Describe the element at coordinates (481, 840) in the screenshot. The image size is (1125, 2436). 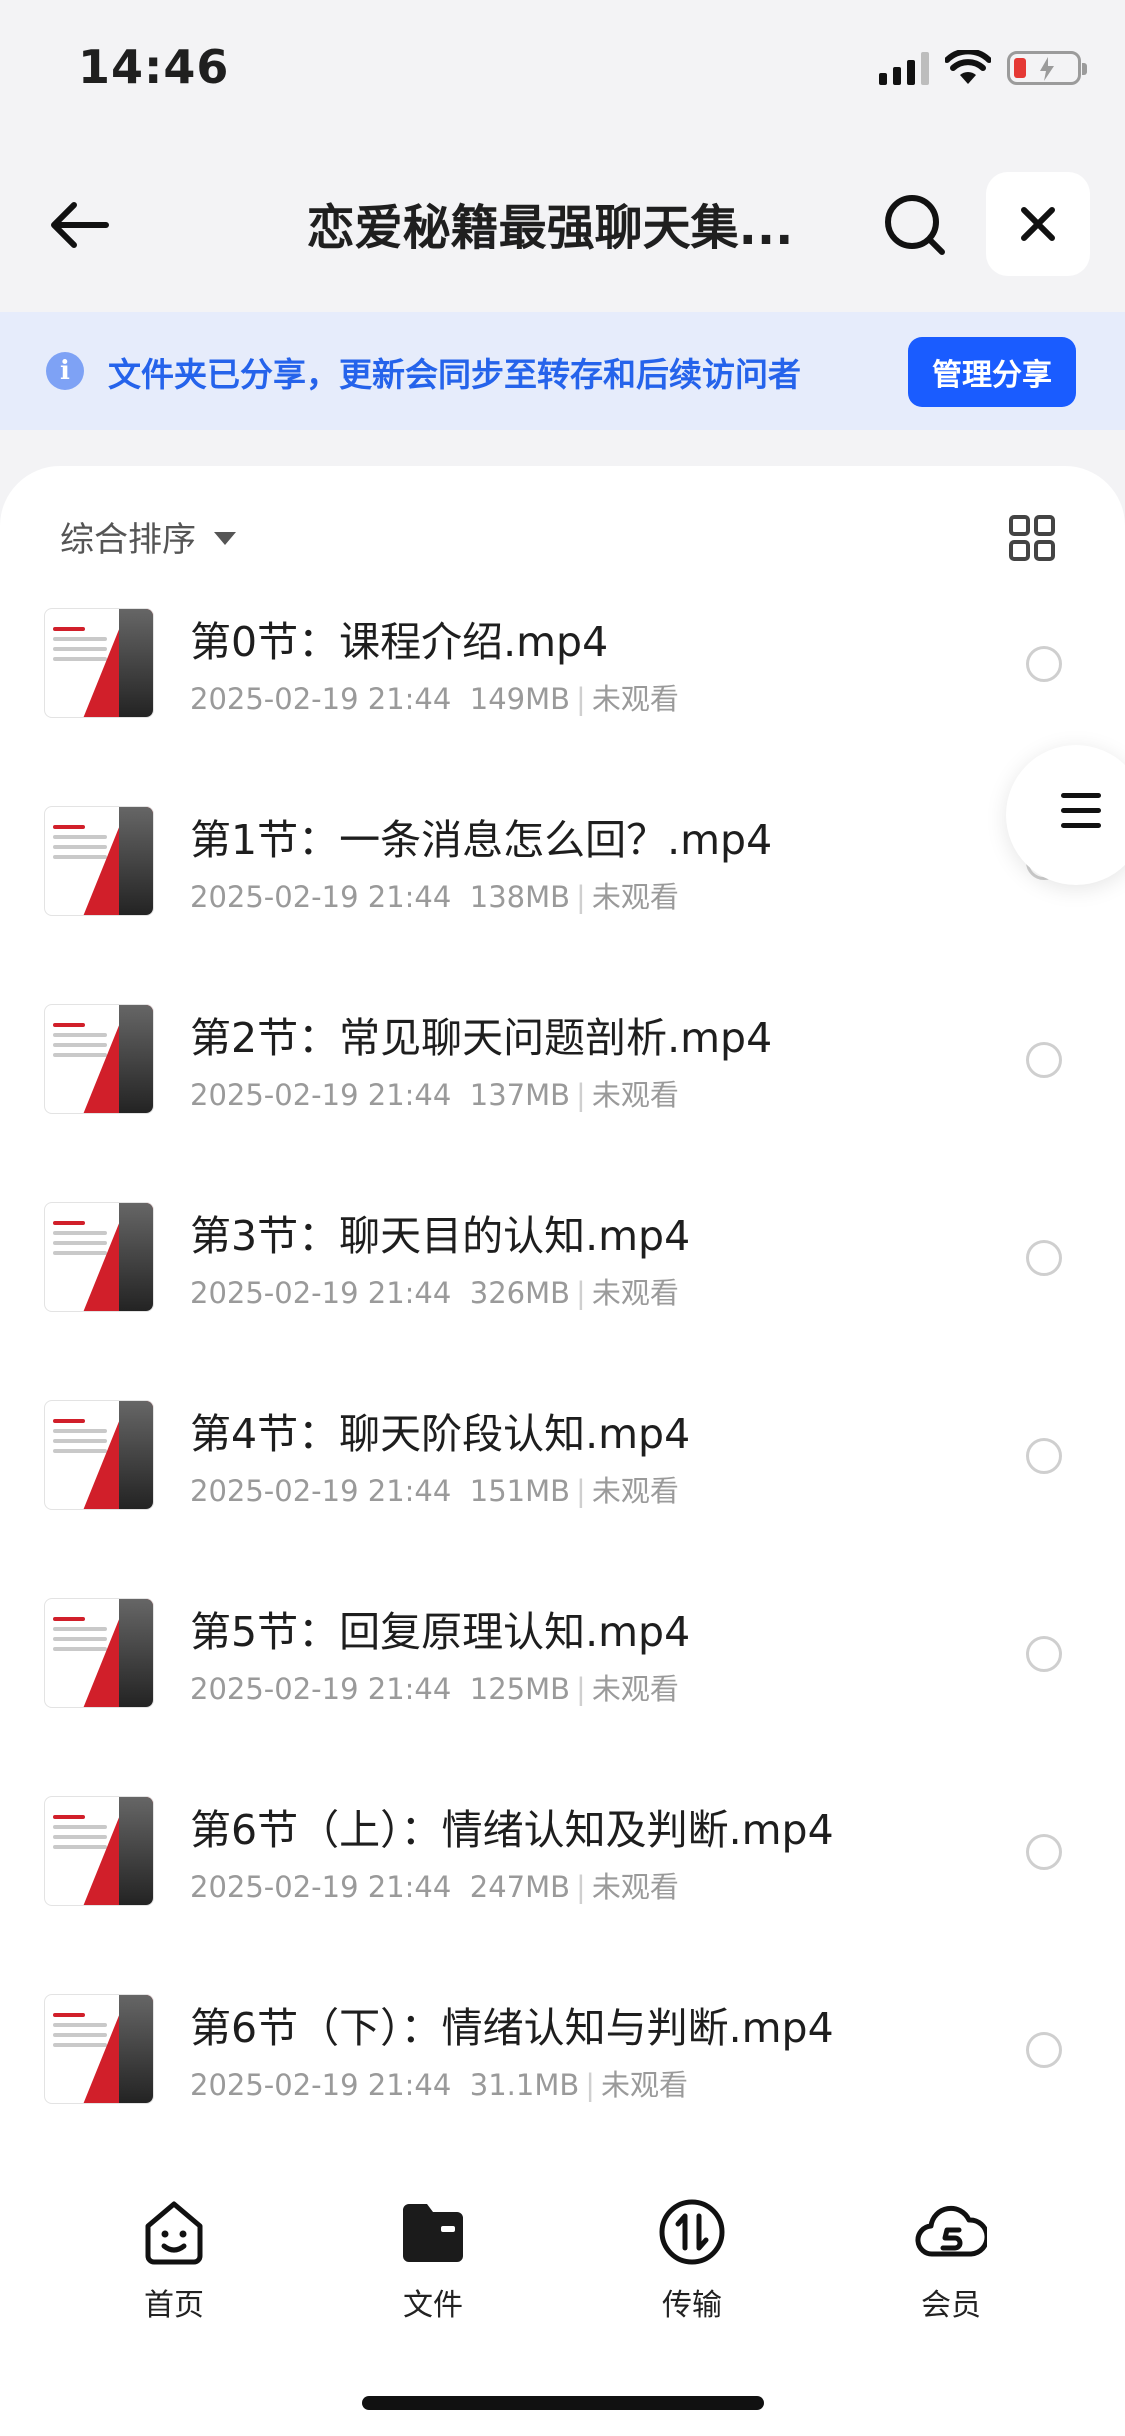
I see `file-name: 第1节：一条消息怎么回？.mp4` at that location.